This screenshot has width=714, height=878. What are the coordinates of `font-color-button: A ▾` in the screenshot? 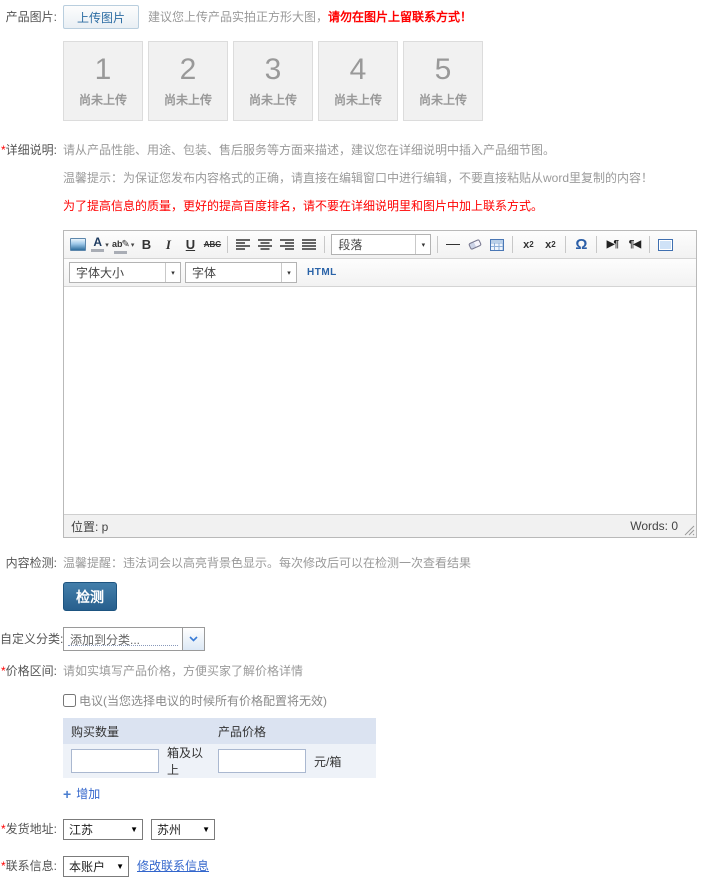 It's located at (100, 245).